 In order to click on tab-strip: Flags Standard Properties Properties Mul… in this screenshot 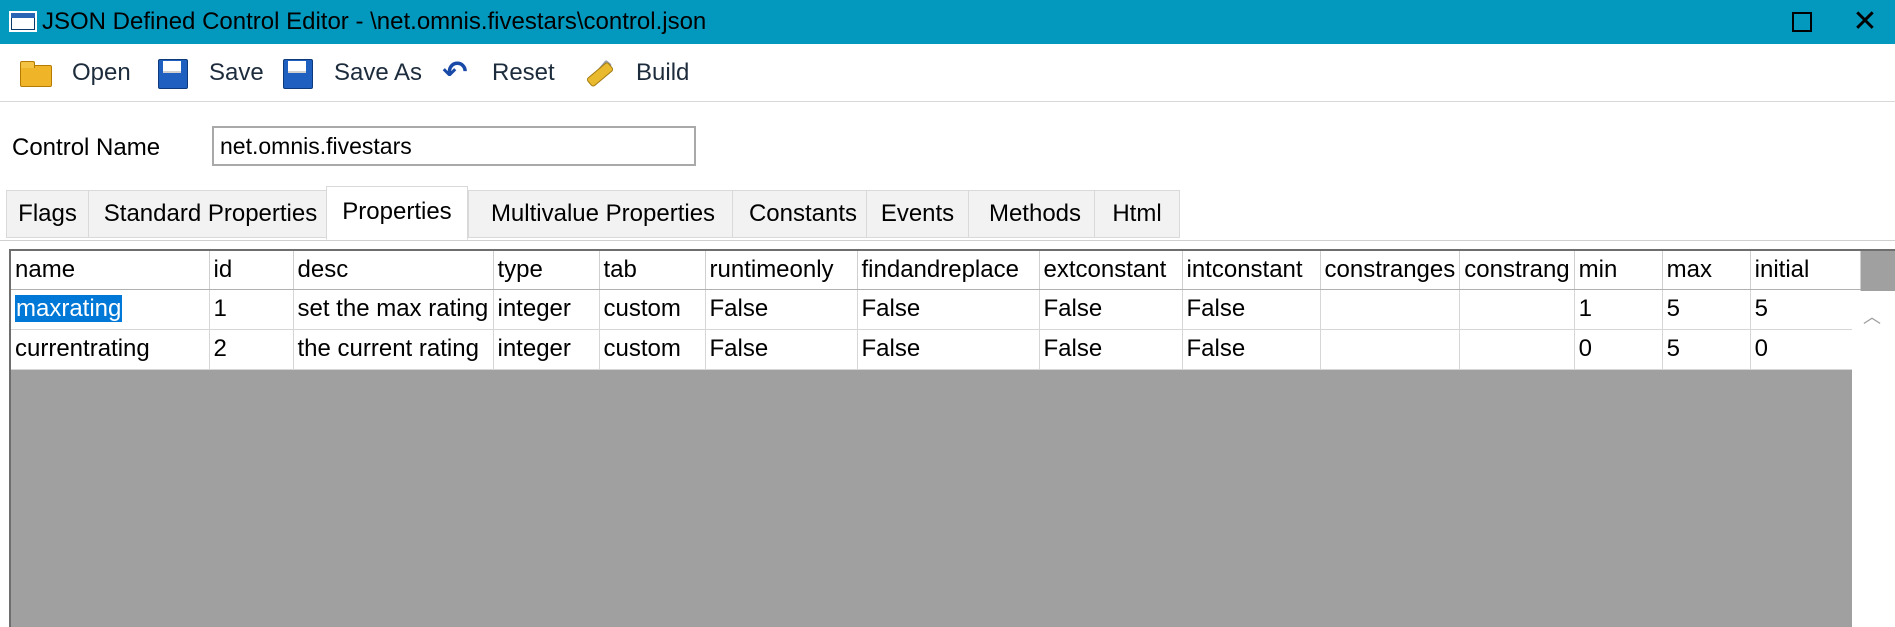, I will do `click(950, 213)`.